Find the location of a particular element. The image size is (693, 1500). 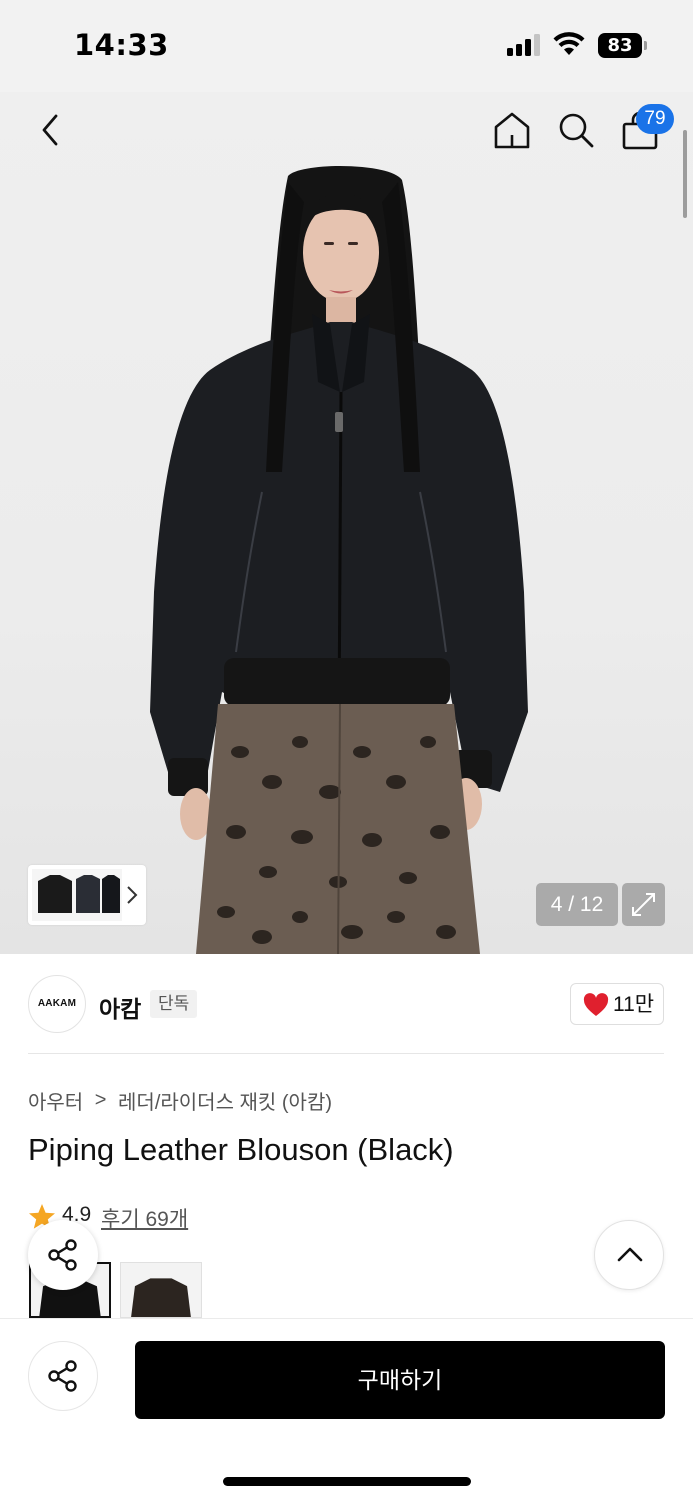

breadcrumb-category: 아우터 is located at coordinates (55, 1100).